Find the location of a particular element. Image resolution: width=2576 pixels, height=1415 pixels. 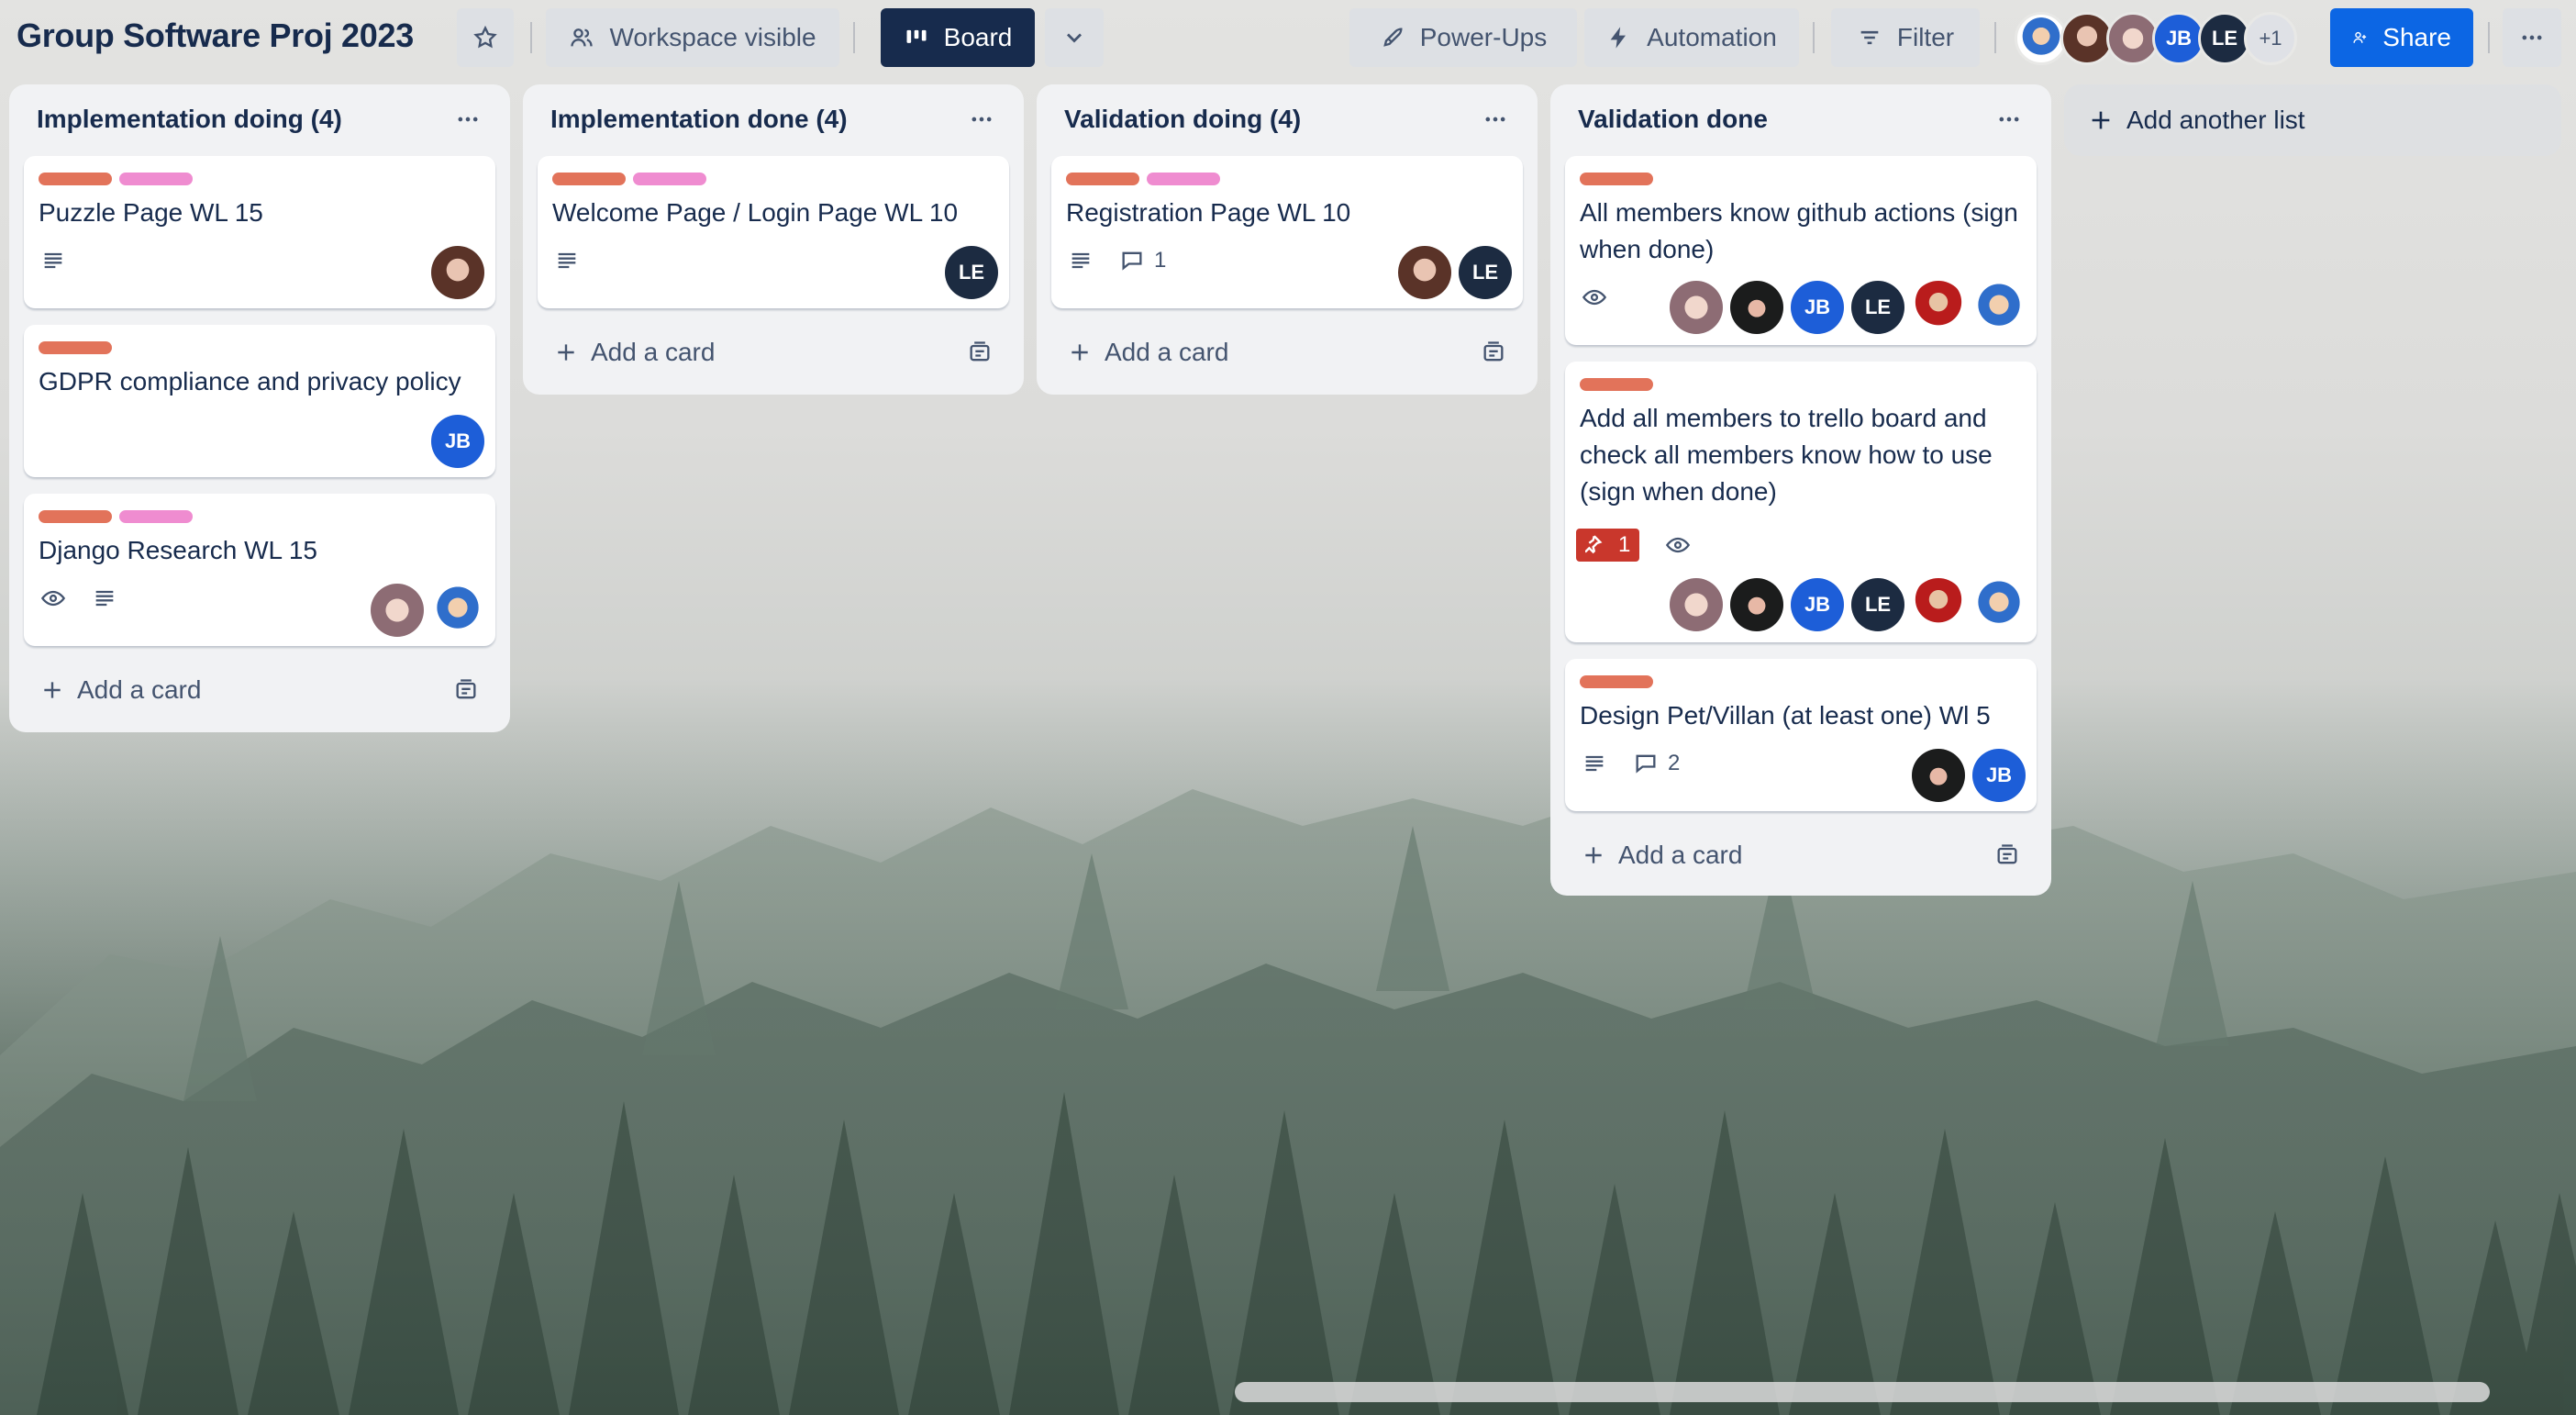

list-title: Validation done is located at coordinates (1673, 119).